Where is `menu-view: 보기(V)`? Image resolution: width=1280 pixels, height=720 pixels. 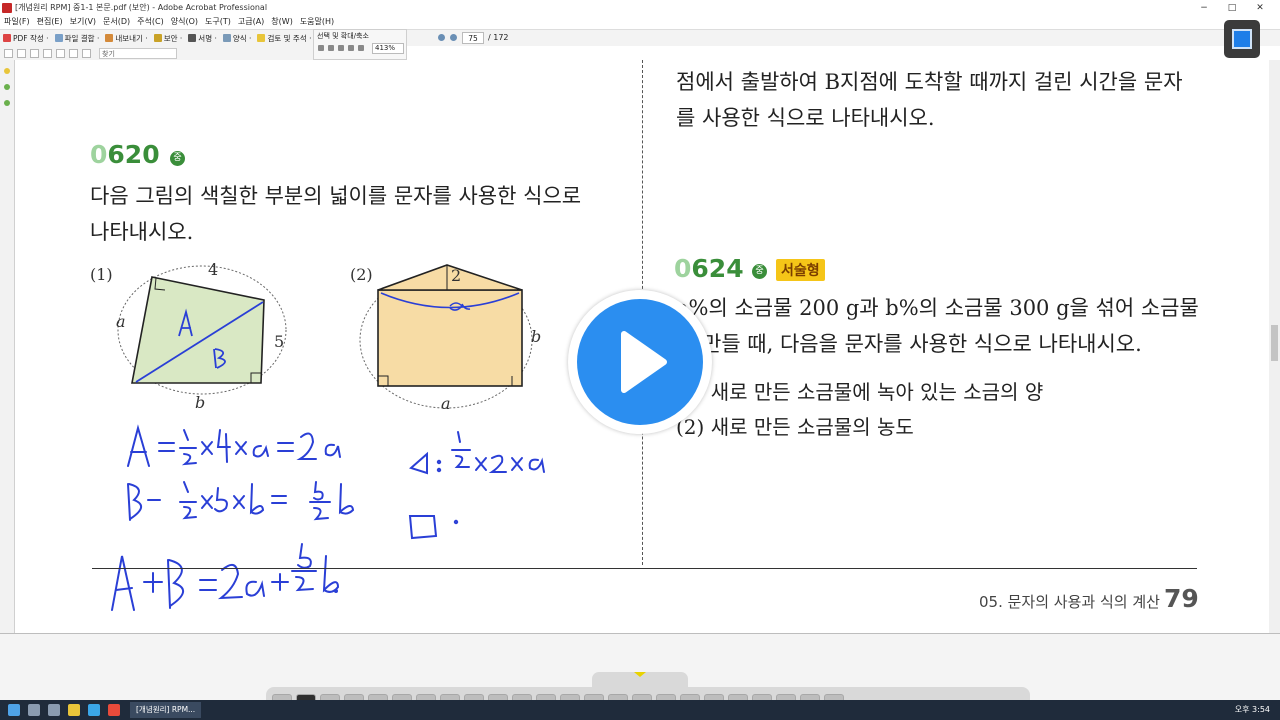
menu-view: 보기(V) is located at coordinates (83, 21).